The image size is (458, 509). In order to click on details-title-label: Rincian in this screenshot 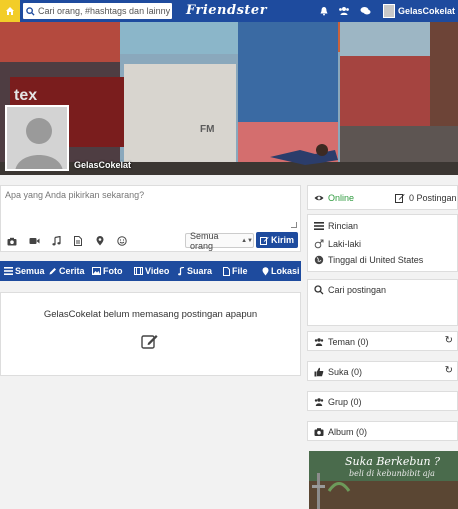, I will do `click(343, 226)`.